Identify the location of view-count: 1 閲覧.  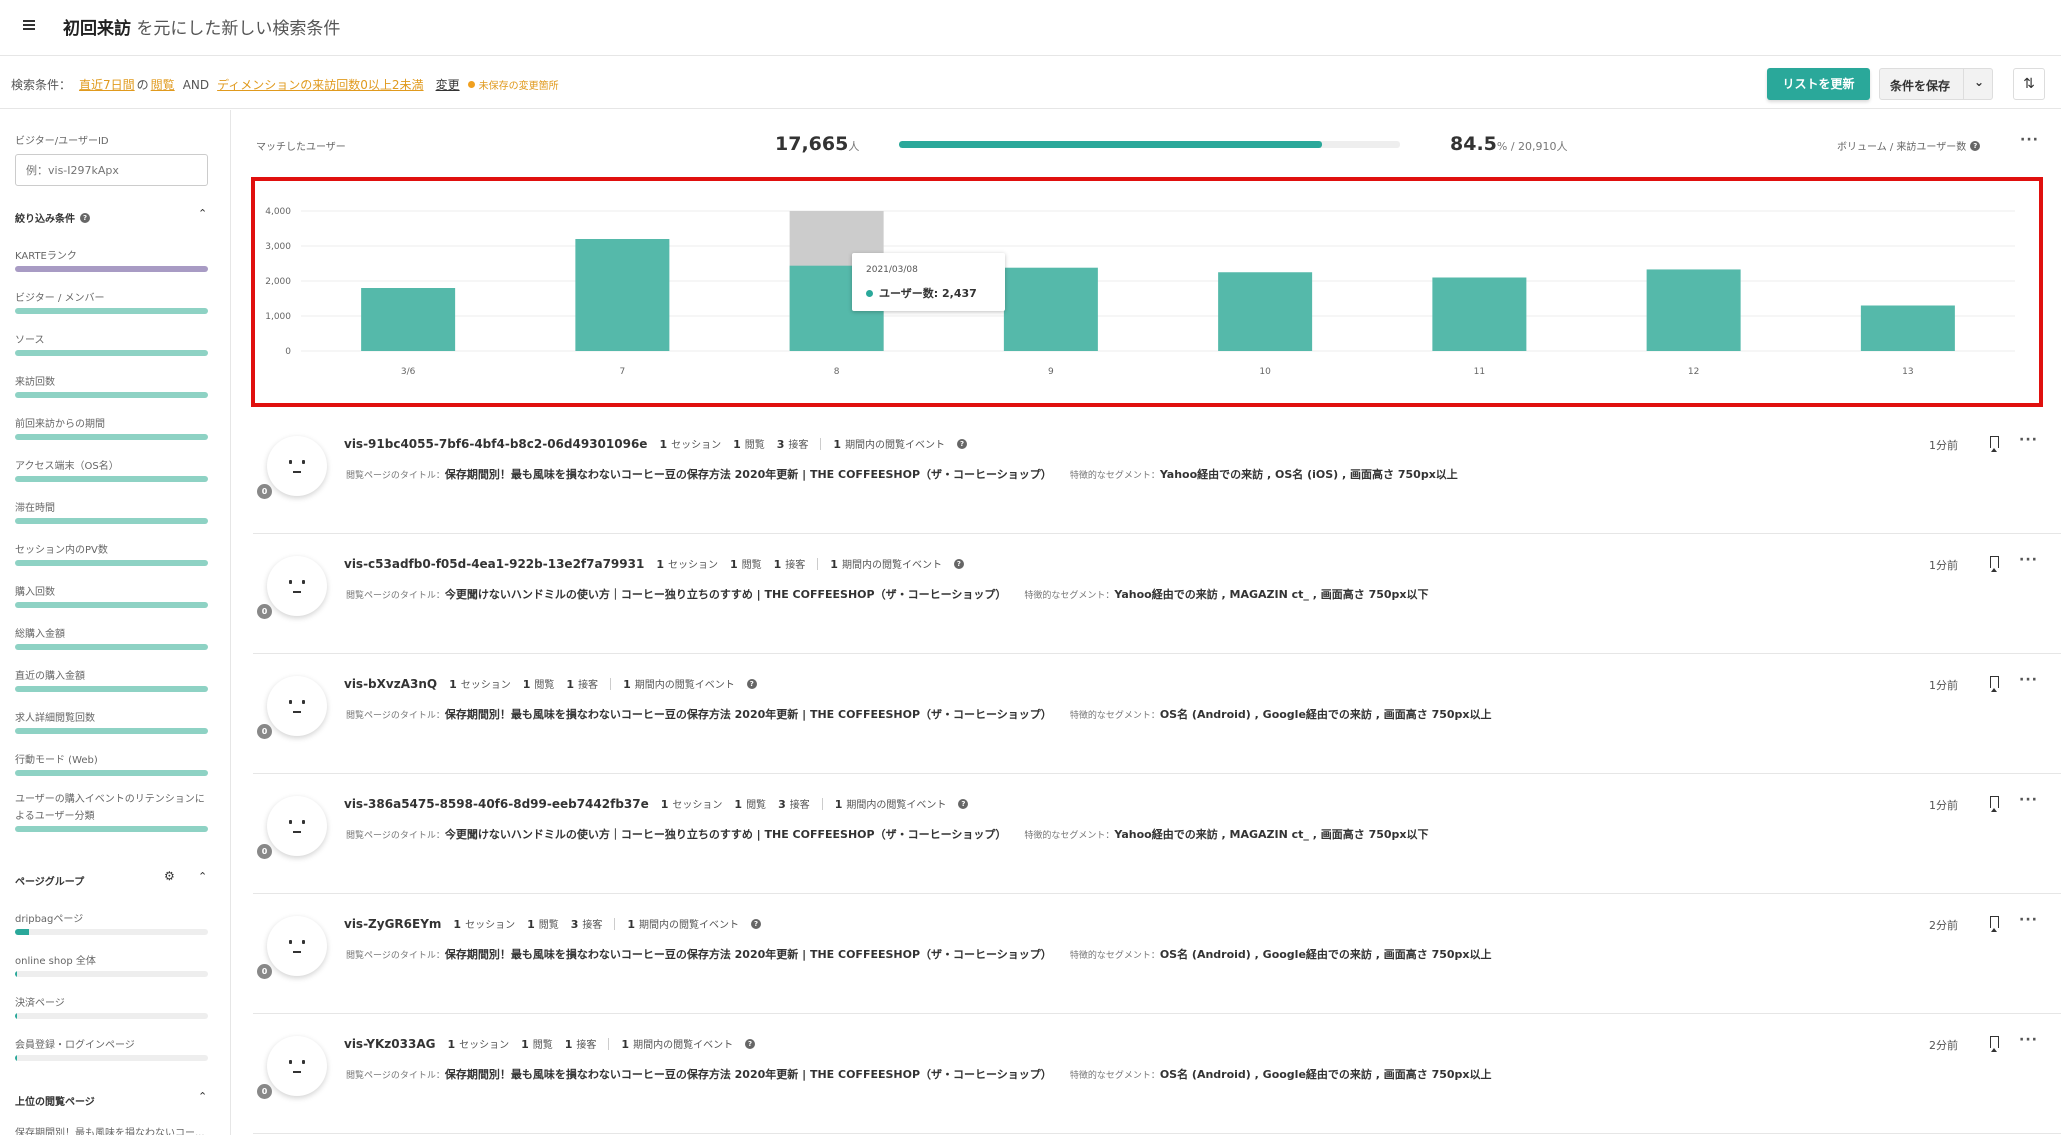
(750, 804).